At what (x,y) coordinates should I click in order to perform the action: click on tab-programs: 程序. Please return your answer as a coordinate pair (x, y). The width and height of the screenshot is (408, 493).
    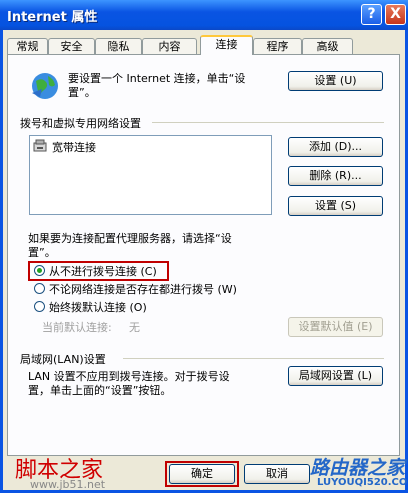
    Looking at the image, I should click on (277, 46).